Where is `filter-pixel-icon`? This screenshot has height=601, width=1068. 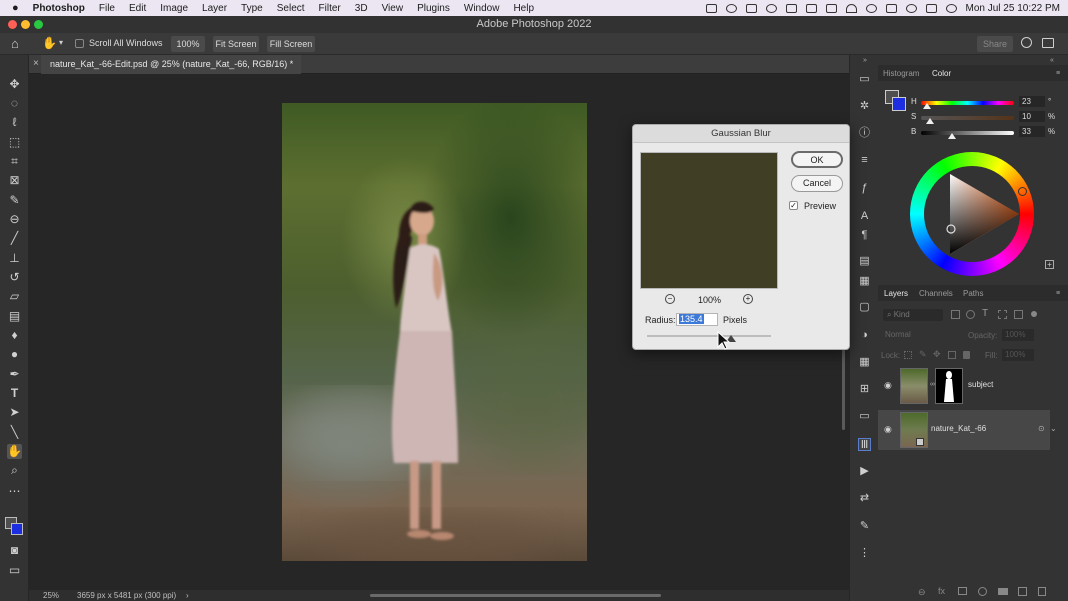
filter-pixel-icon is located at coordinates (955, 314).